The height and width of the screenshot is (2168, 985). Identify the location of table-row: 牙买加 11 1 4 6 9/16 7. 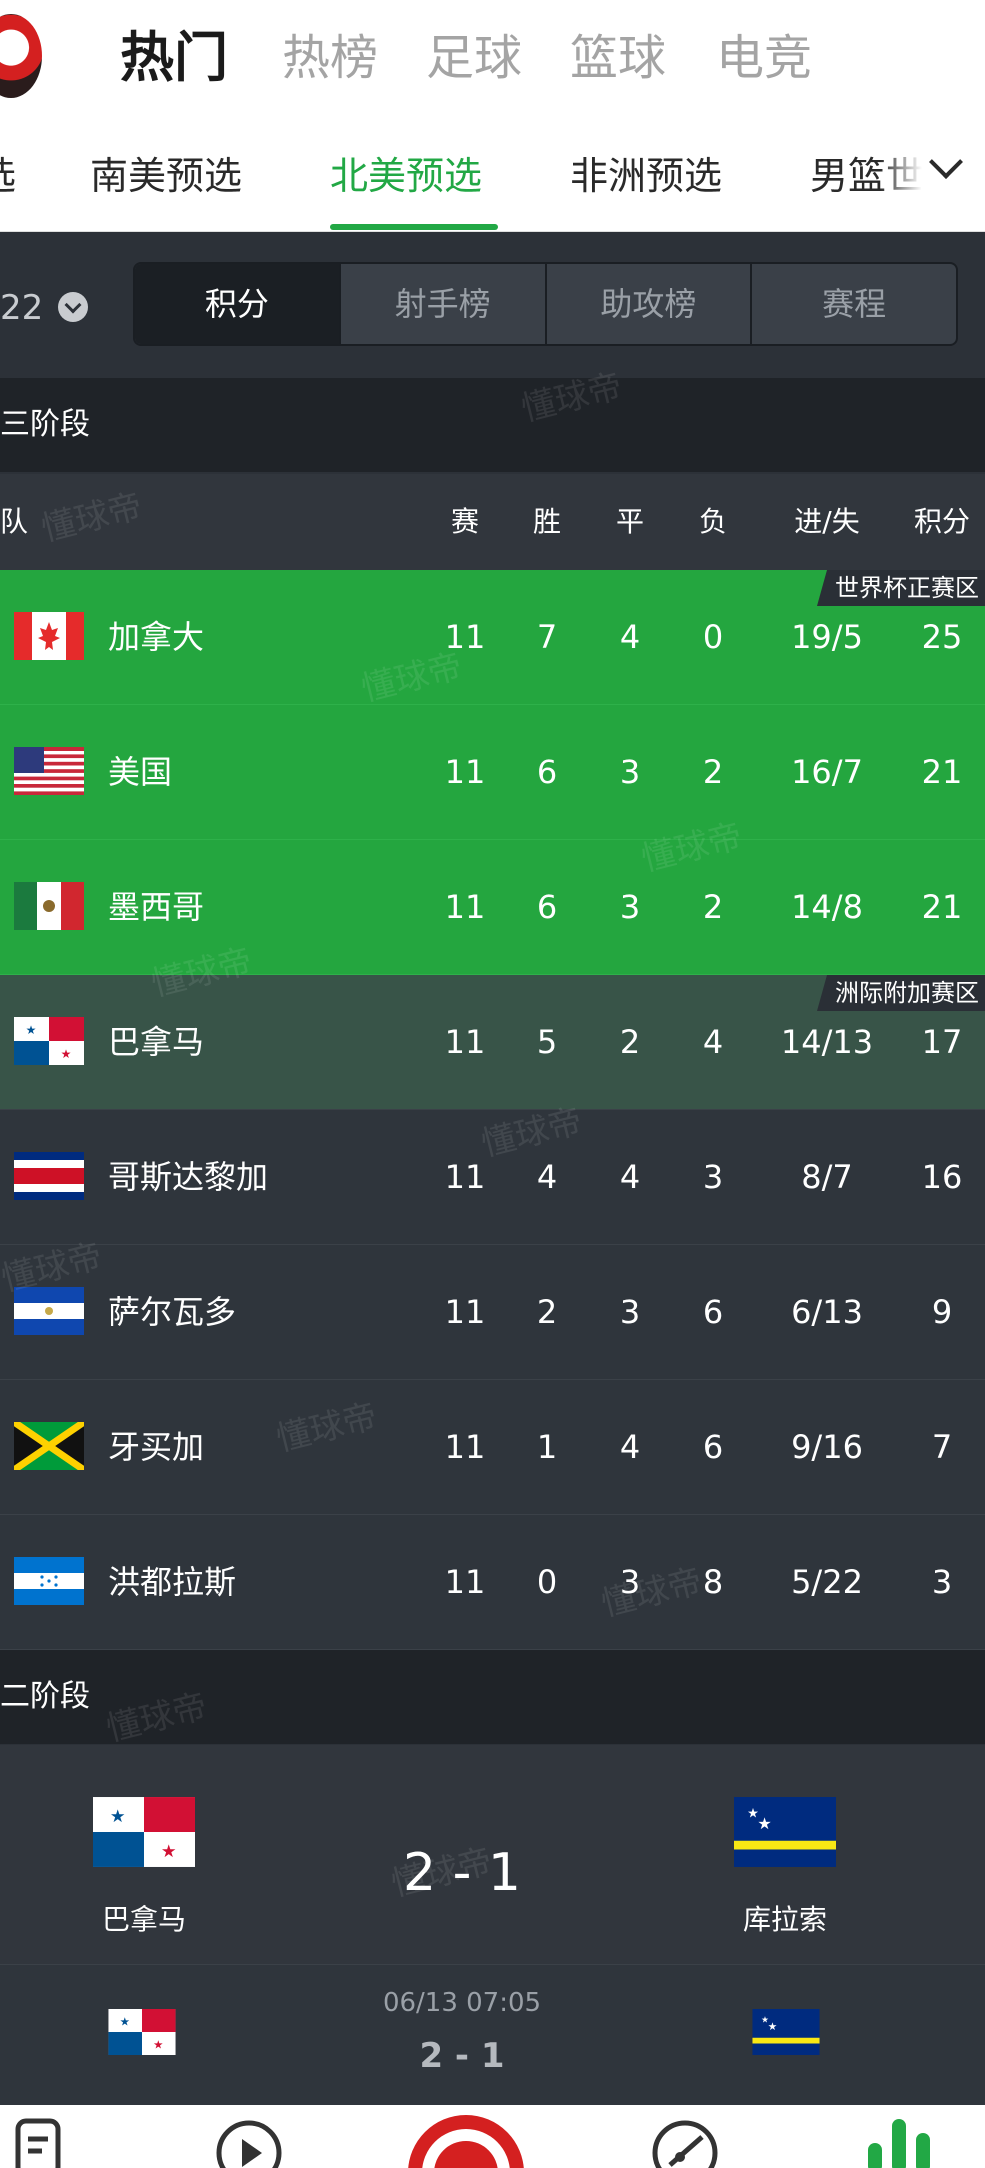
(492, 1447).